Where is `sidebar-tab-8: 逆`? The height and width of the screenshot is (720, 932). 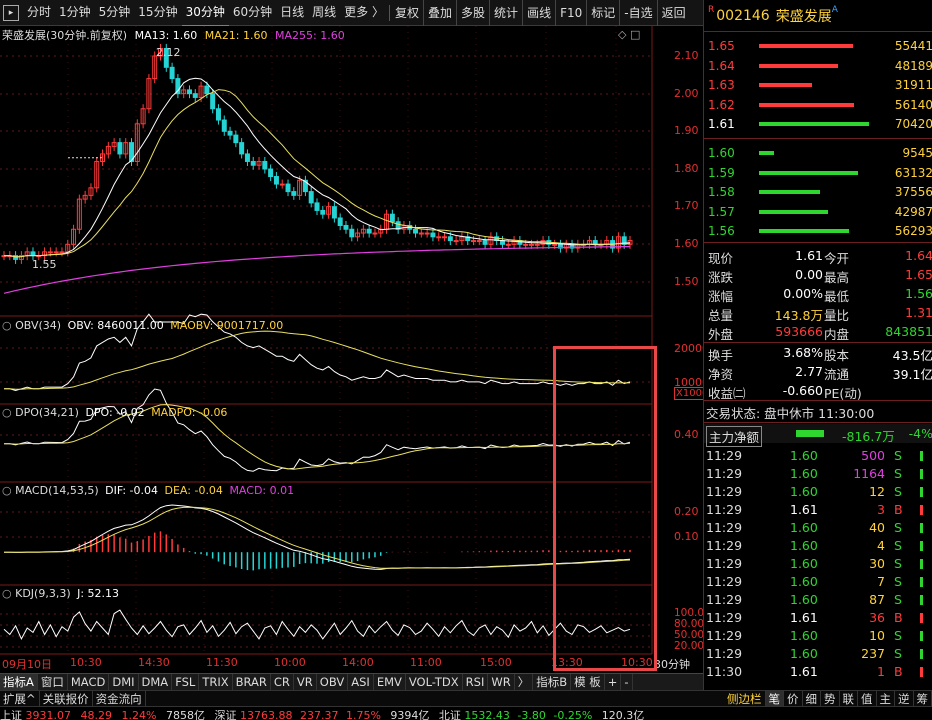 sidebar-tab-8: 逆 is located at coordinates (904, 698).